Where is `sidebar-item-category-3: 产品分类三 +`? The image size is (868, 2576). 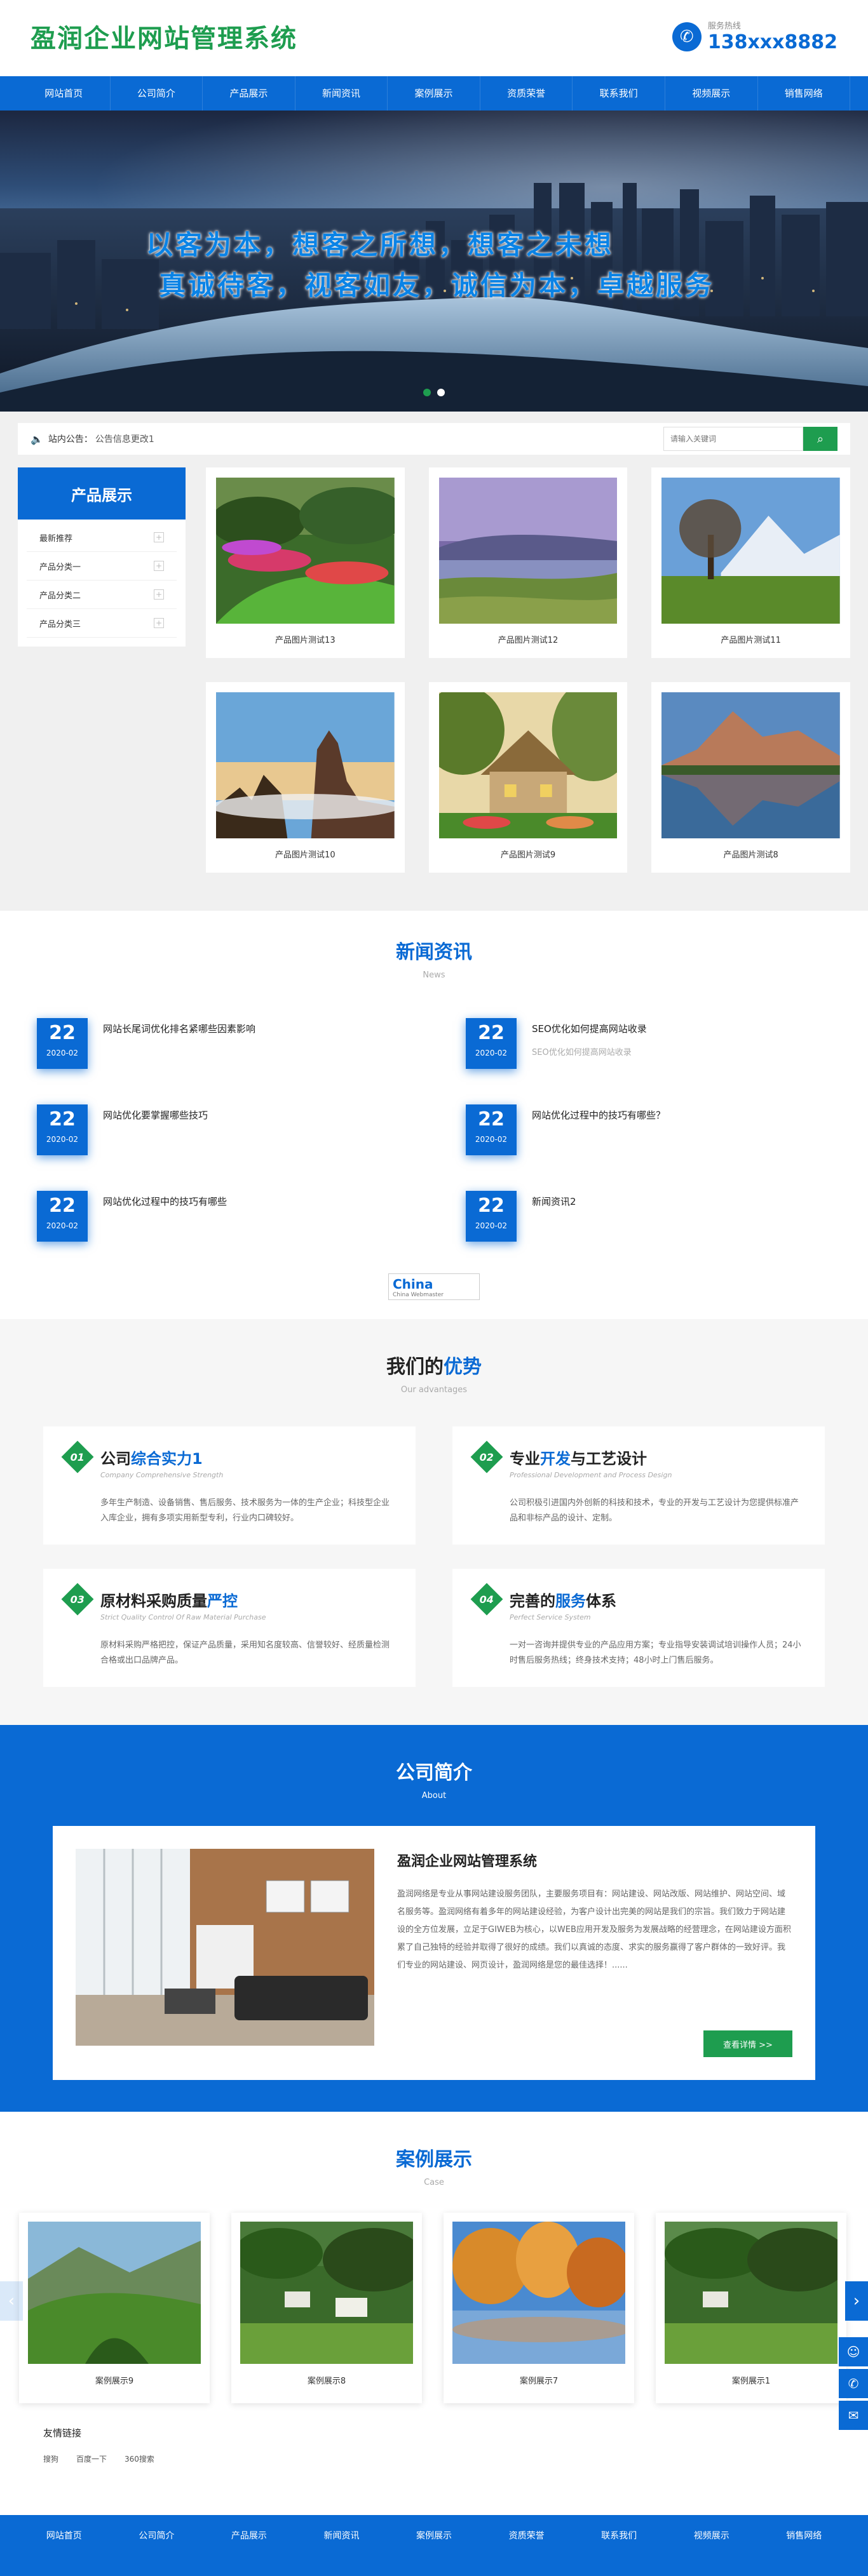
sidebar-item-category-3: 产品分类三 + is located at coordinates (102, 623).